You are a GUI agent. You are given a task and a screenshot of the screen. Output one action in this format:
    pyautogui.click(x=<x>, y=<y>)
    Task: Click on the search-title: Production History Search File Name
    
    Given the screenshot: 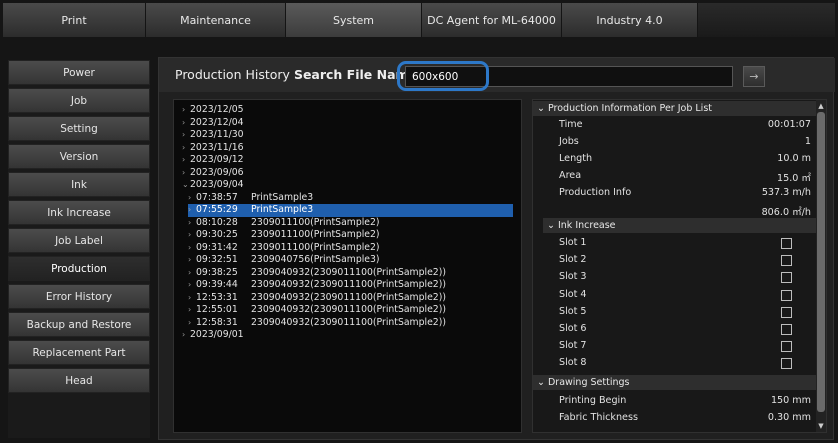 What is the action you would take?
    pyautogui.click(x=296, y=74)
    